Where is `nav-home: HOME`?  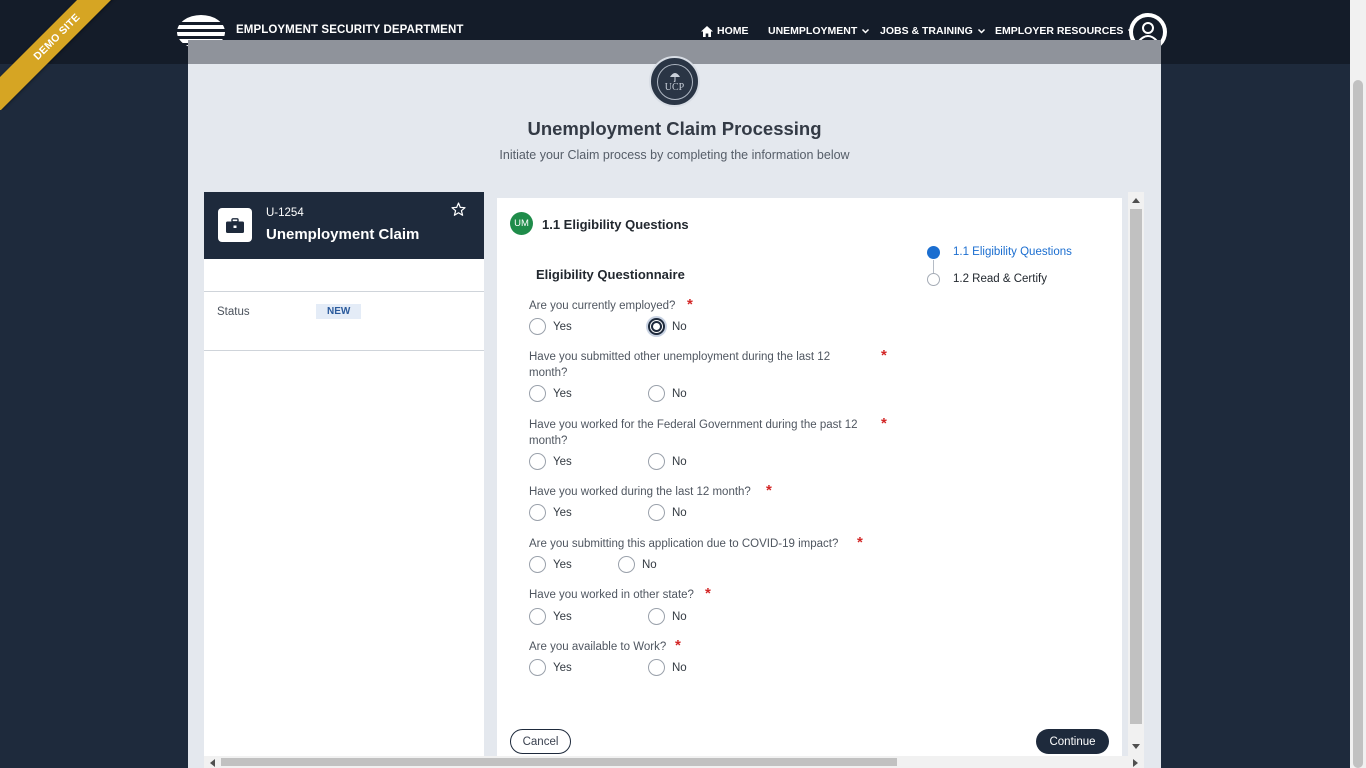 nav-home: HOME is located at coordinates (725, 31).